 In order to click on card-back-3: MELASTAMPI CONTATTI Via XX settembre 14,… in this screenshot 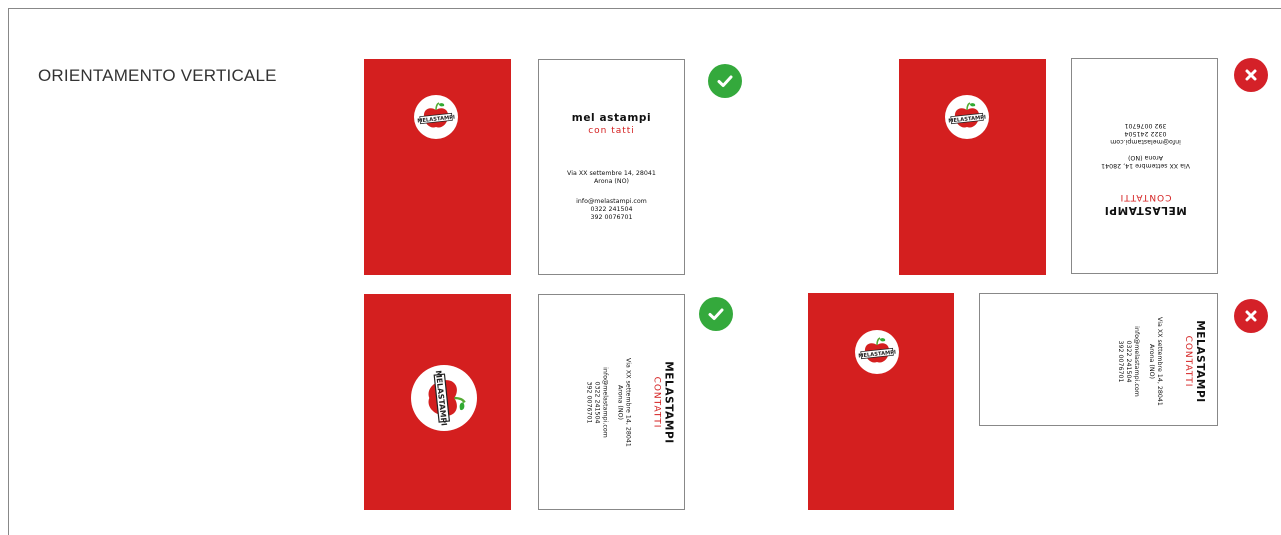, I will do `click(611, 402)`.